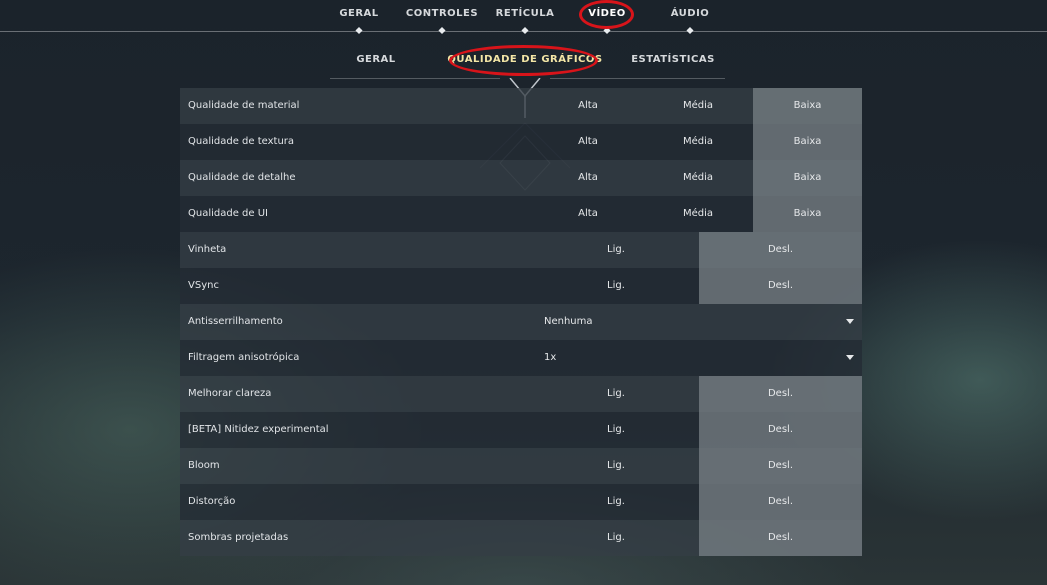 The width and height of the screenshot is (1047, 585). I want to click on video-tab-highlight-circle, so click(606, 14).